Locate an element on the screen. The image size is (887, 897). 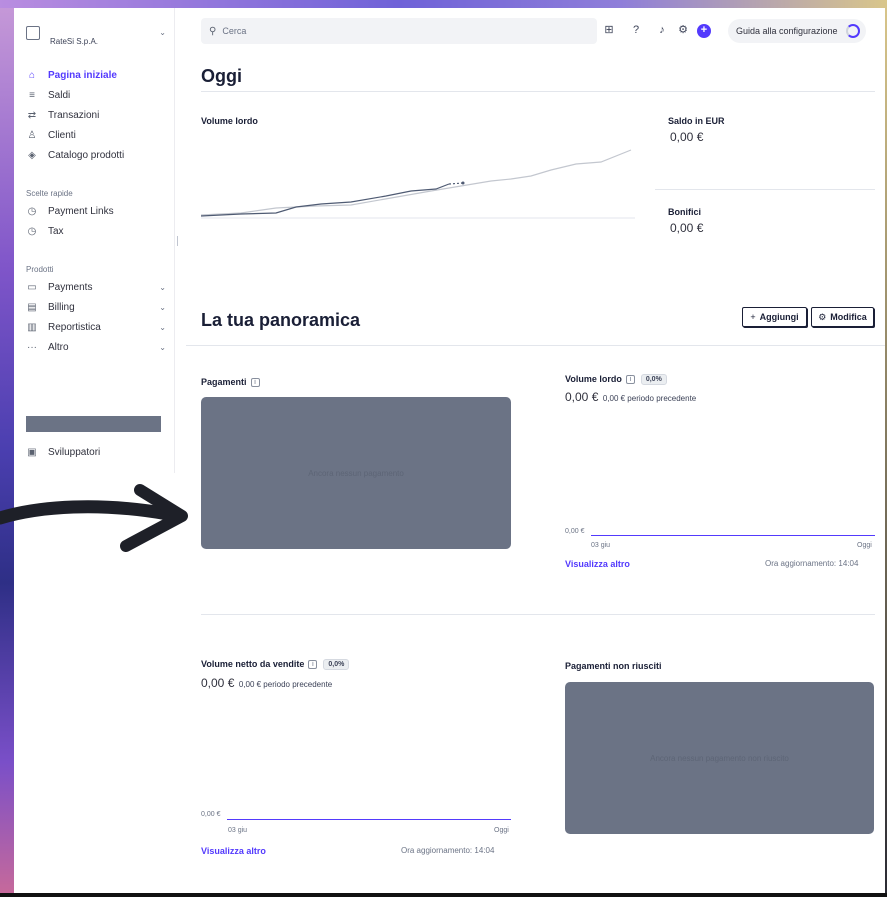
sidebar-item-label: Billing is located at coordinates (61, 307).